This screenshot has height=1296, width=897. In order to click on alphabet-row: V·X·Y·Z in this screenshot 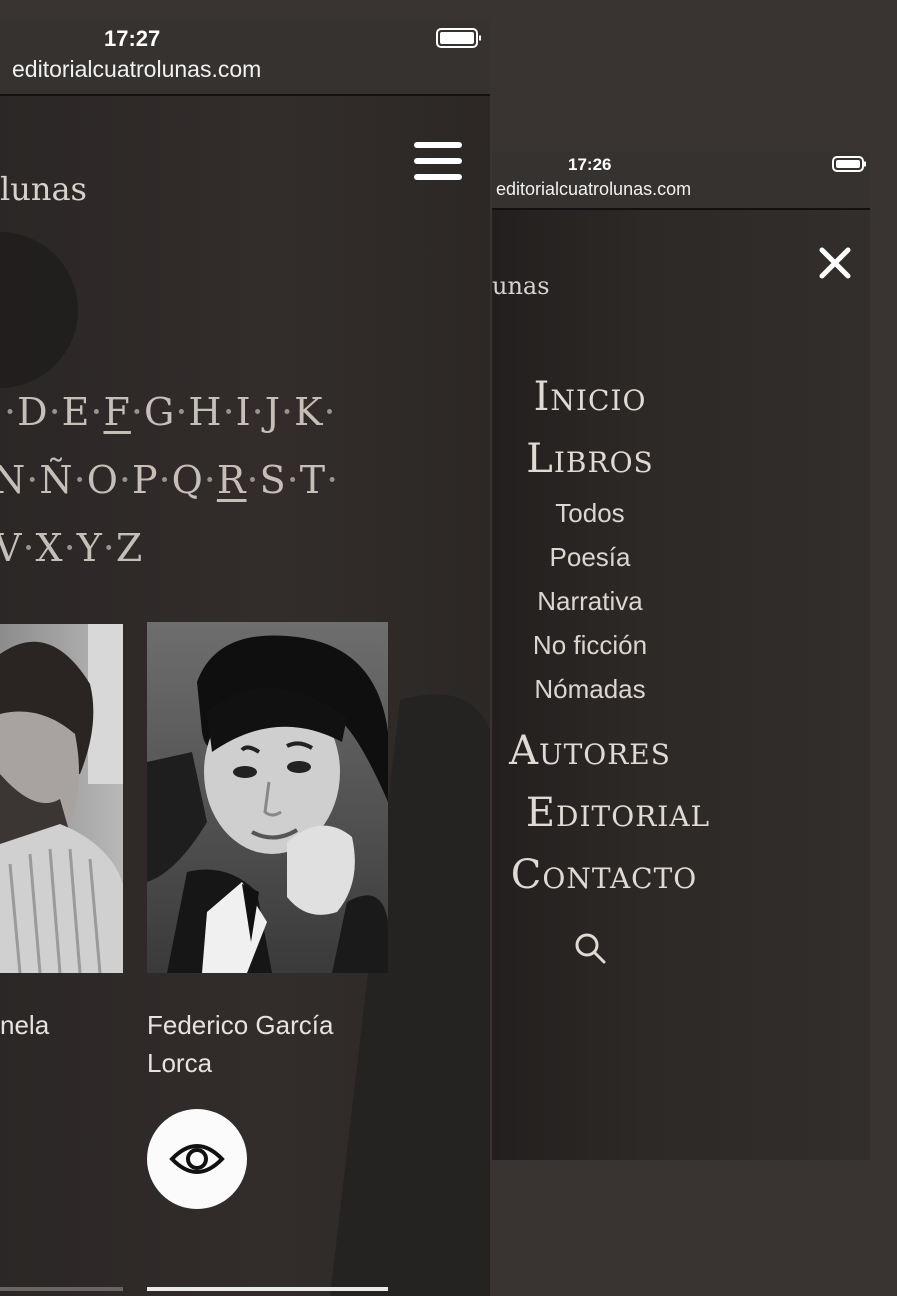, I will do `click(71, 548)`.